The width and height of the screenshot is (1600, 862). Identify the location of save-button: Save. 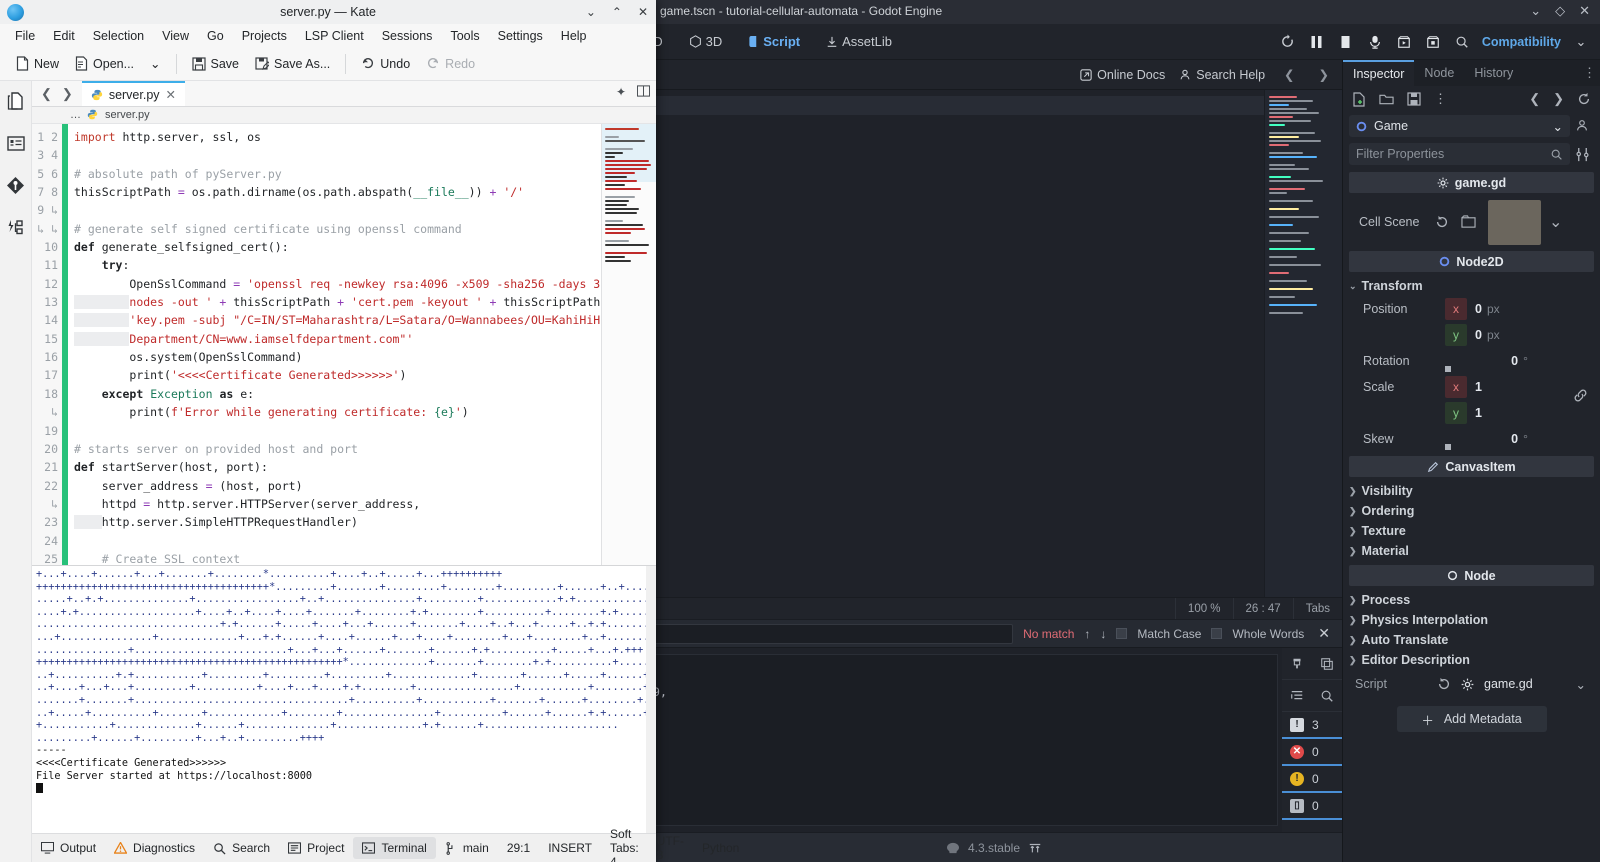
(216, 64).